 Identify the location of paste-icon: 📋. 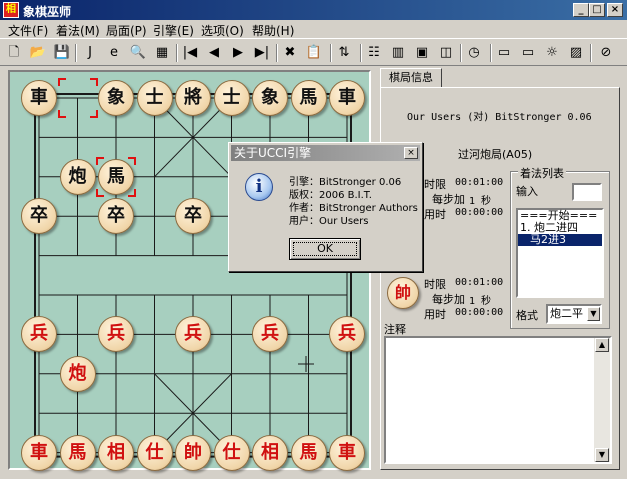
(314, 53).